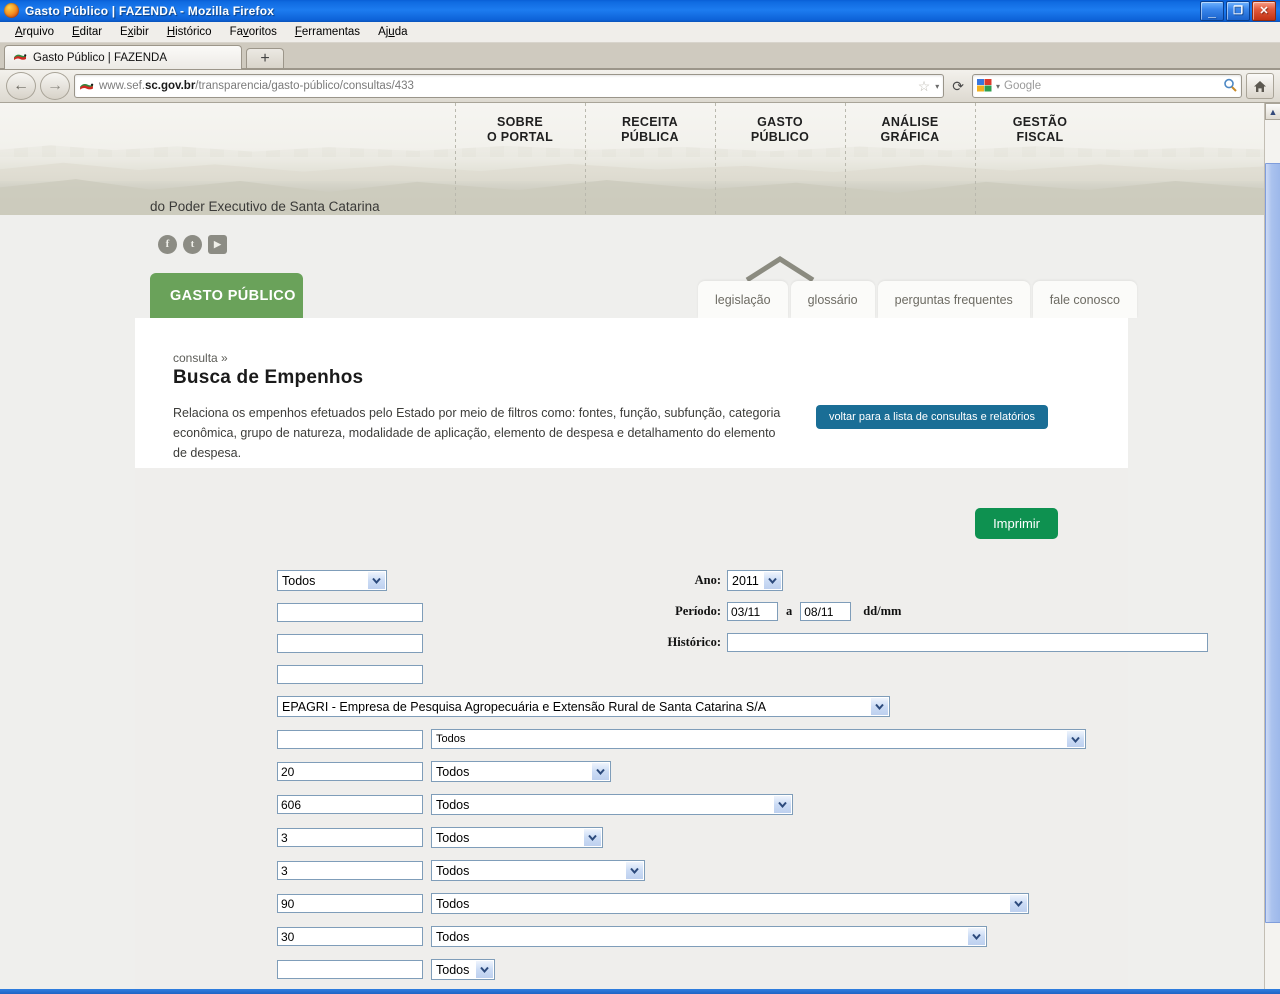 The width and height of the screenshot is (1280, 994). What do you see at coordinates (538, 870) in the screenshot?
I see `select-grupo: Todos` at bounding box center [538, 870].